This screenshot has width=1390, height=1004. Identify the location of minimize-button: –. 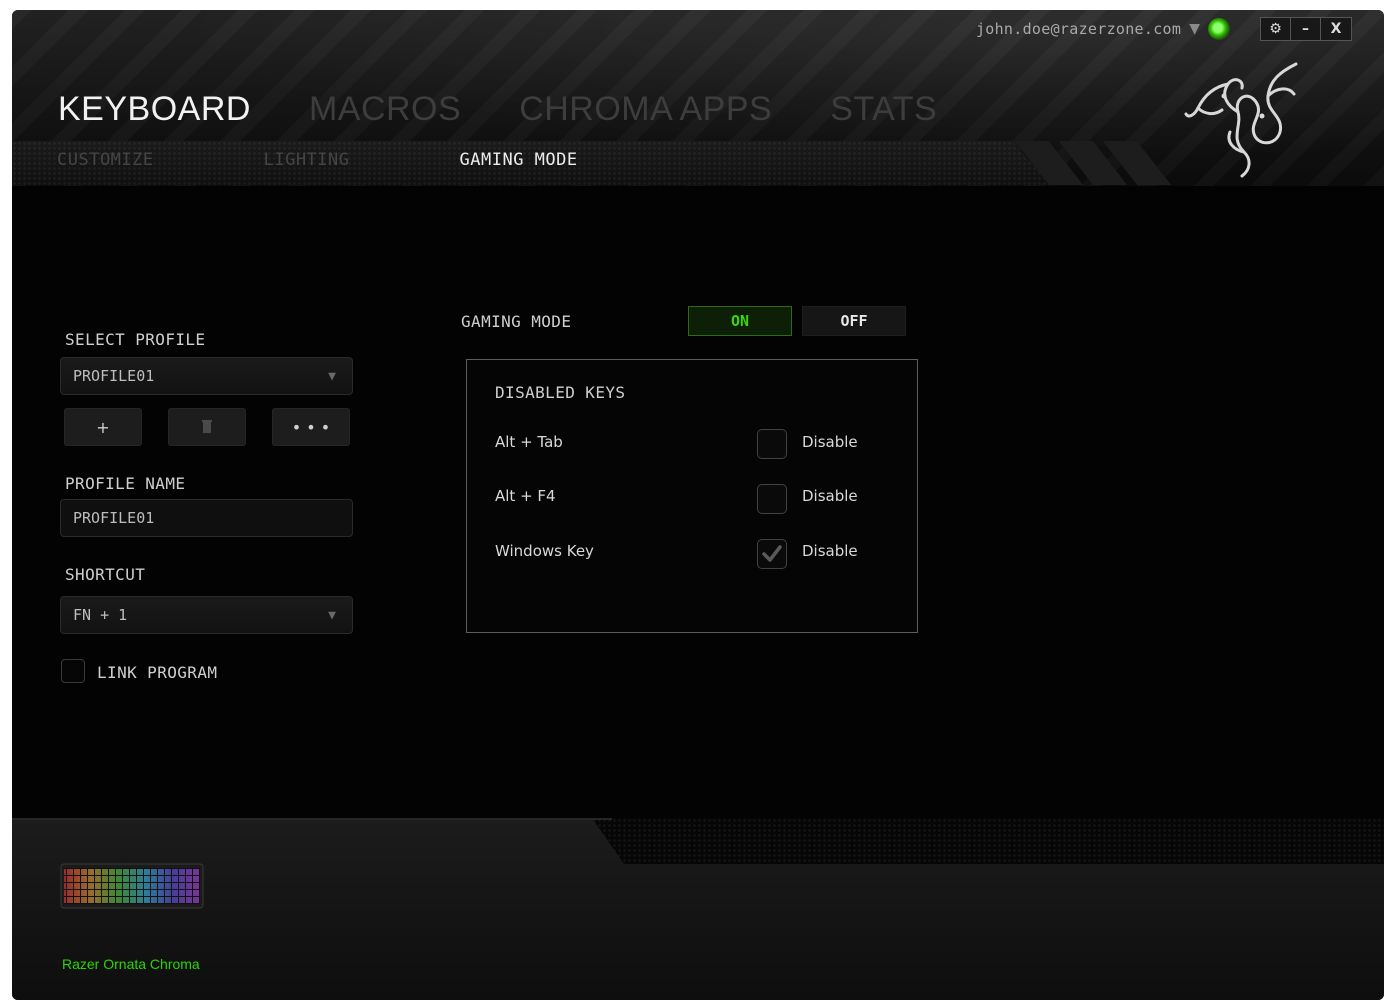
(1306, 29).